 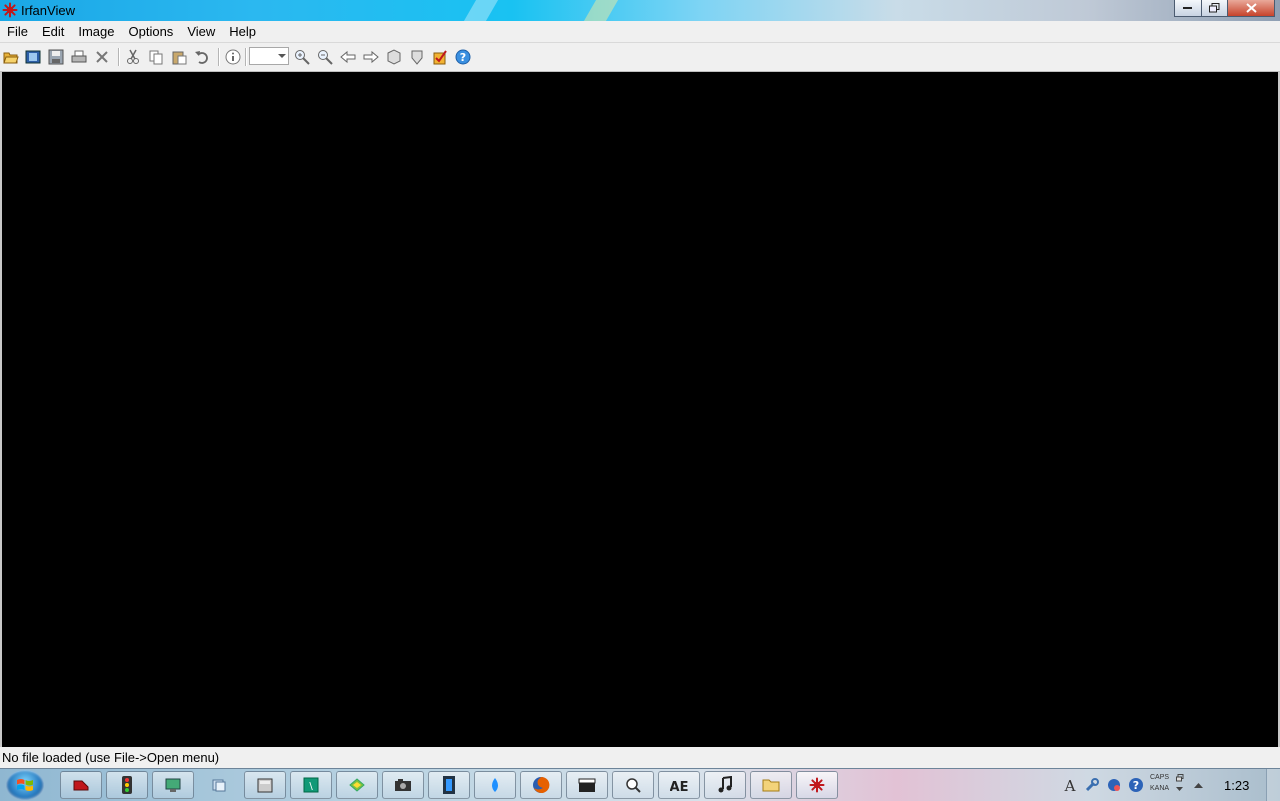 I want to click on system-tray: A ?, so click(x=1106, y=785).